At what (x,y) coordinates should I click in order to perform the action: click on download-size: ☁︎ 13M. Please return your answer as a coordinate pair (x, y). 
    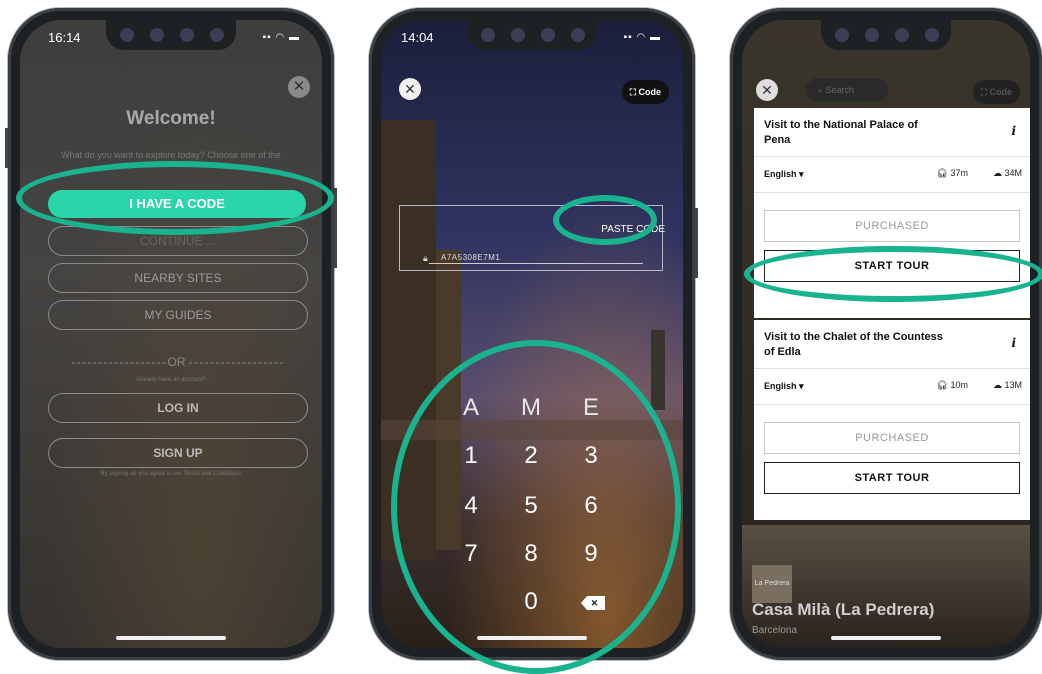
    Looking at the image, I should click on (1007, 385).